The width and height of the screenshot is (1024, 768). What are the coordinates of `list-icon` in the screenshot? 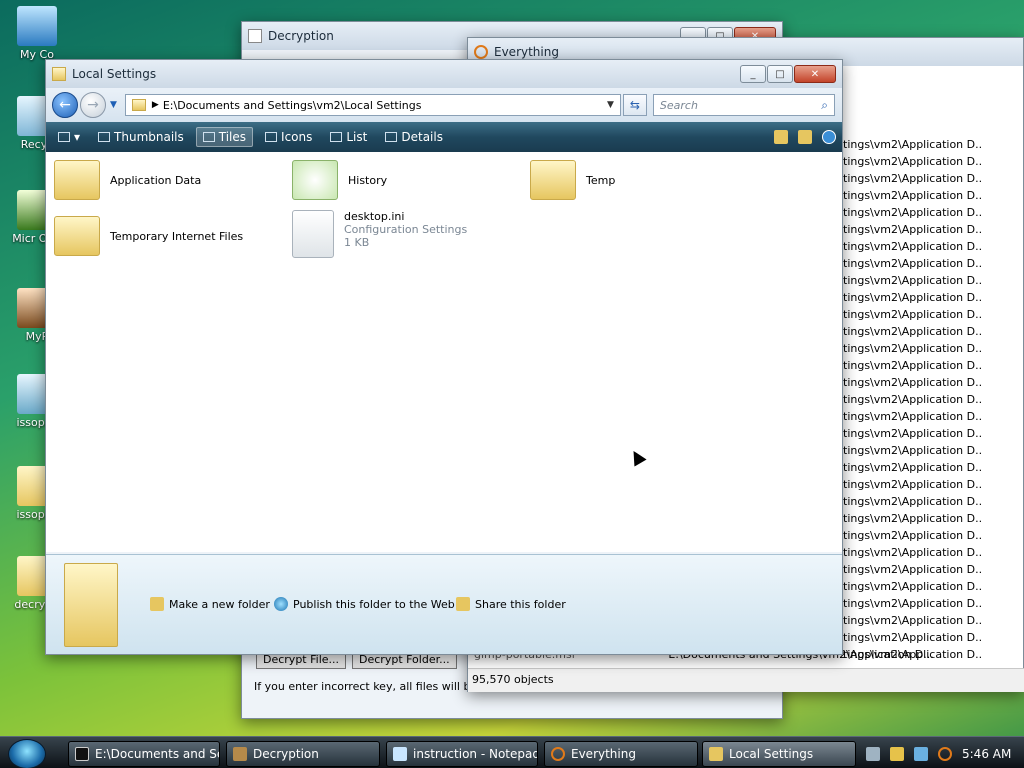 It's located at (336, 137).